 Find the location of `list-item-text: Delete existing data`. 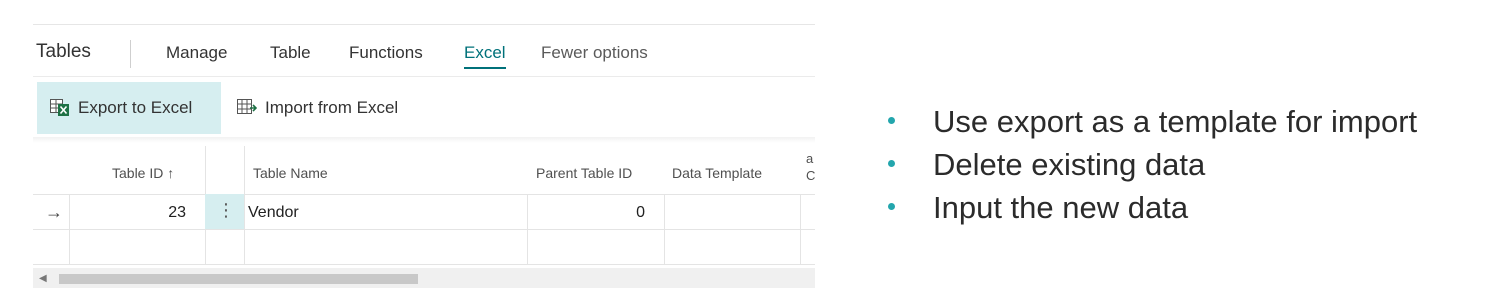

list-item-text: Delete existing data is located at coordinates (1069, 164).